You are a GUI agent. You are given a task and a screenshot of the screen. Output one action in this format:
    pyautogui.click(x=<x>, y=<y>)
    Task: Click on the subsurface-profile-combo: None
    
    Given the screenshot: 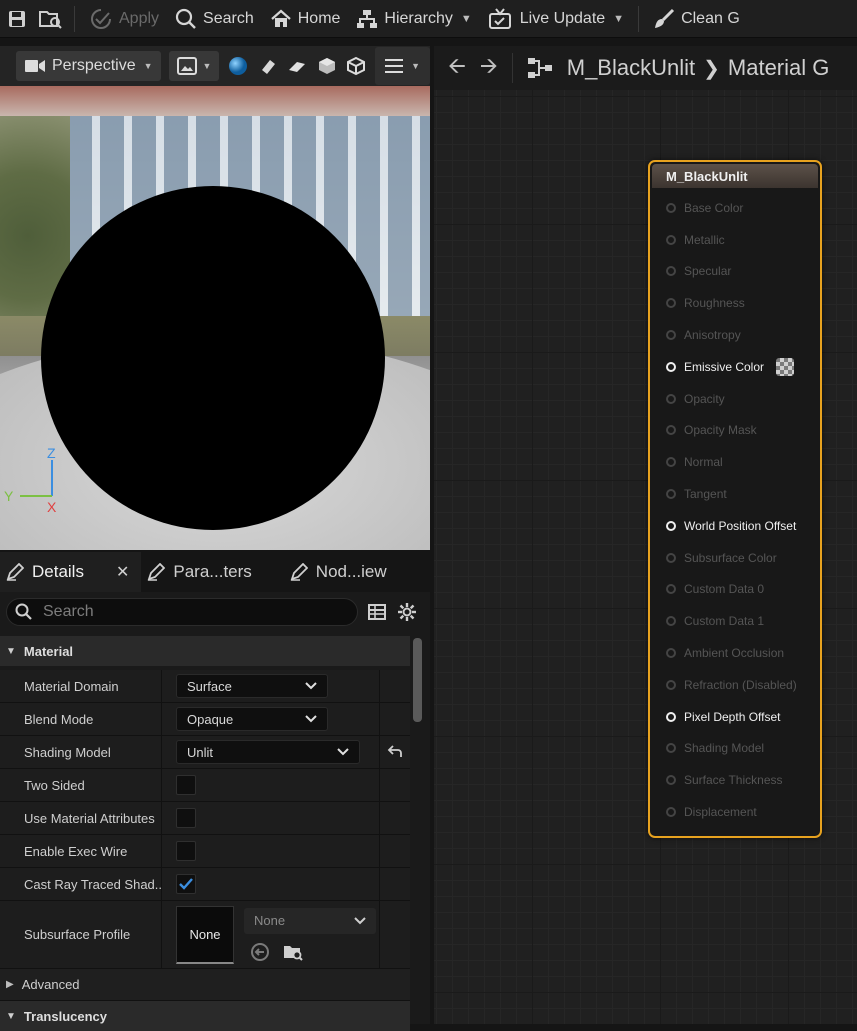 What is the action you would take?
    pyautogui.click(x=310, y=920)
    